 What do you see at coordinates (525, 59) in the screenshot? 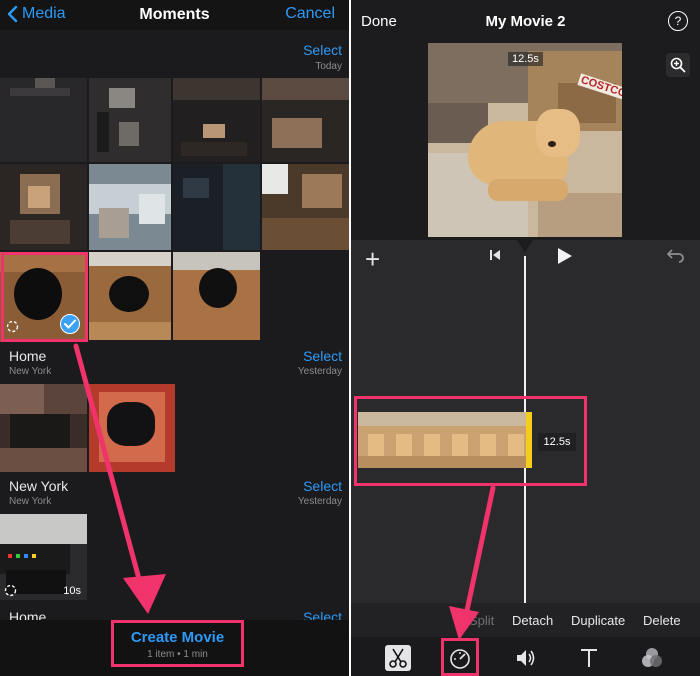
I see `preview-duration: 12.5s` at bounding box center [525, 59].